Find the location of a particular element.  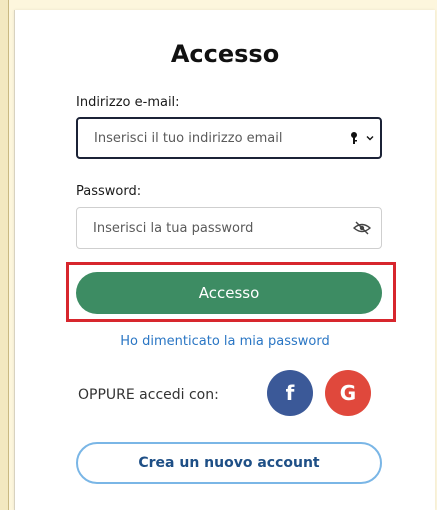

page-title: Accesso is located at coordinates (225, 54).